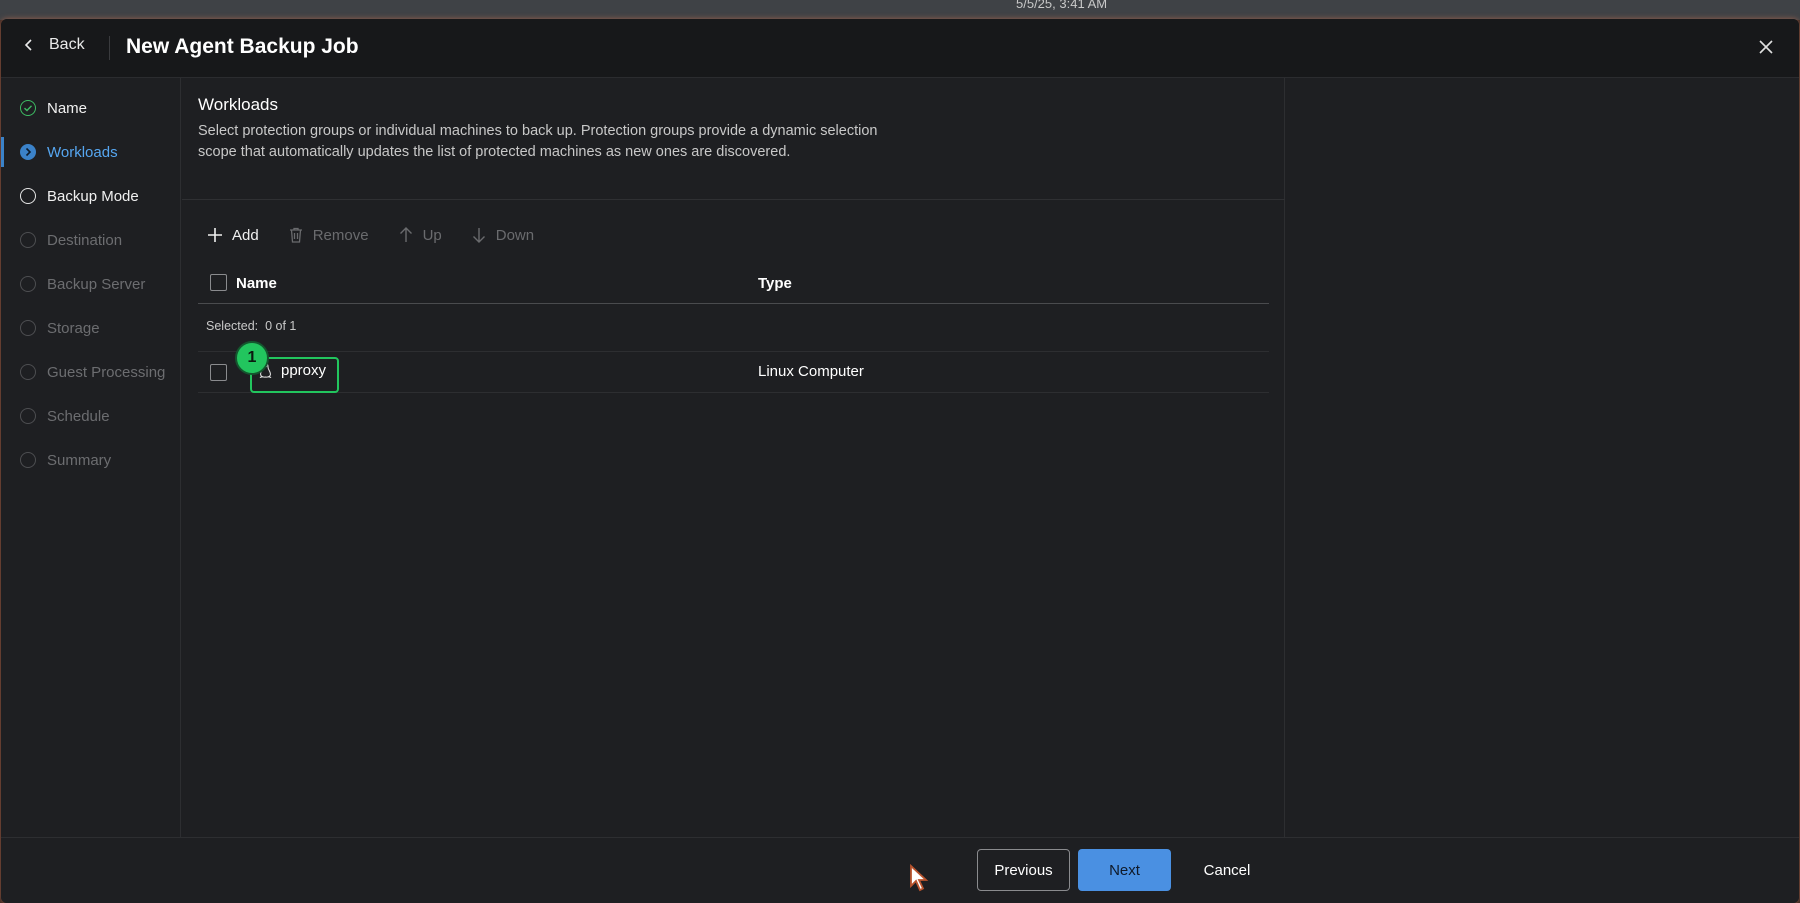  I want to click on selected-label: Selected:, so click(232, 326).